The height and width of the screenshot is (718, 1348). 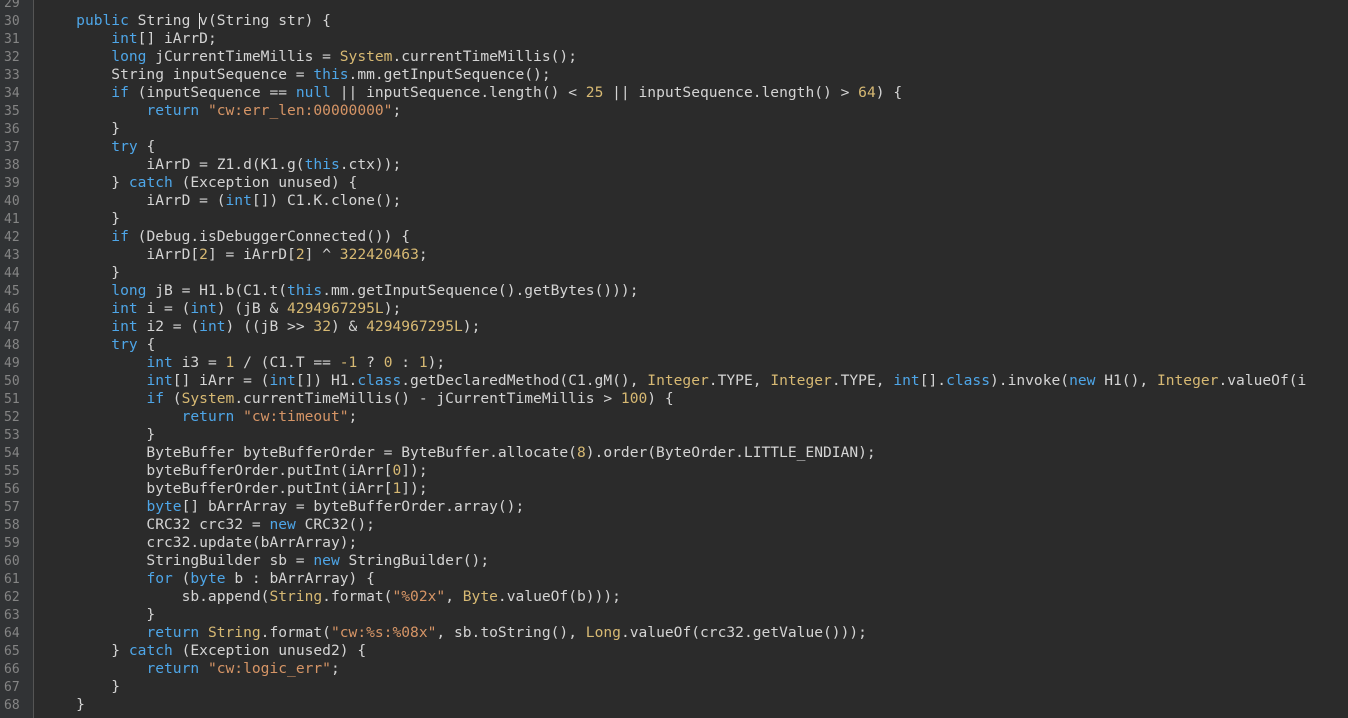 What do you see at coordinates (674, 183) in the screenshot?
I see `code-line: 39 } catch (Exception unused) {` at bounding box center [674, 183].